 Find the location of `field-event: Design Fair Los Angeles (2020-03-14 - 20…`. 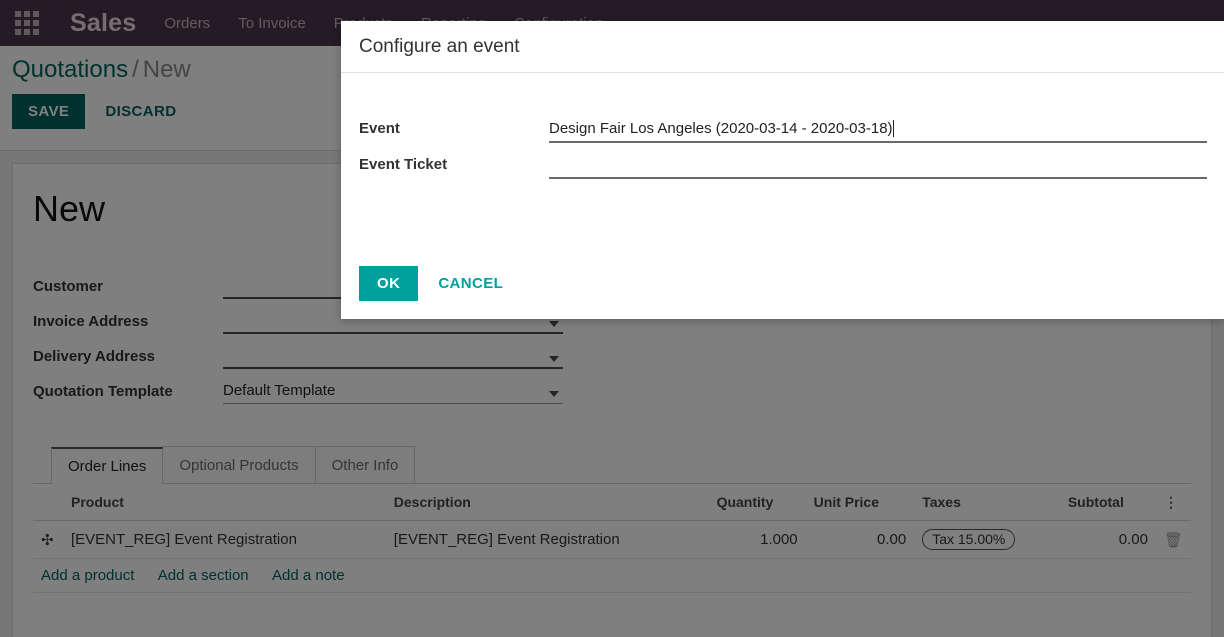

field-event: Design Fair Los Angeles (2020-03-14 - 20… is located at coordinates (878, 129).